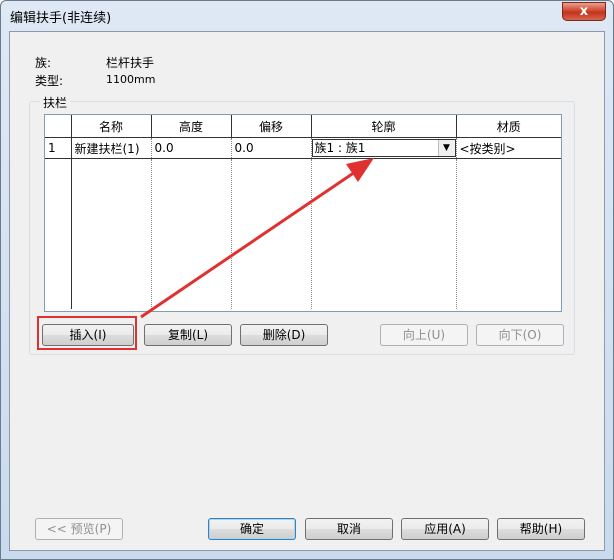 Image resolution: width=614 pixels, height=560 pixels. What do you see at coordinates (271, 148) in the screenshot?
I see `offset-cell: 0.0` at bounding box center [271, 148].